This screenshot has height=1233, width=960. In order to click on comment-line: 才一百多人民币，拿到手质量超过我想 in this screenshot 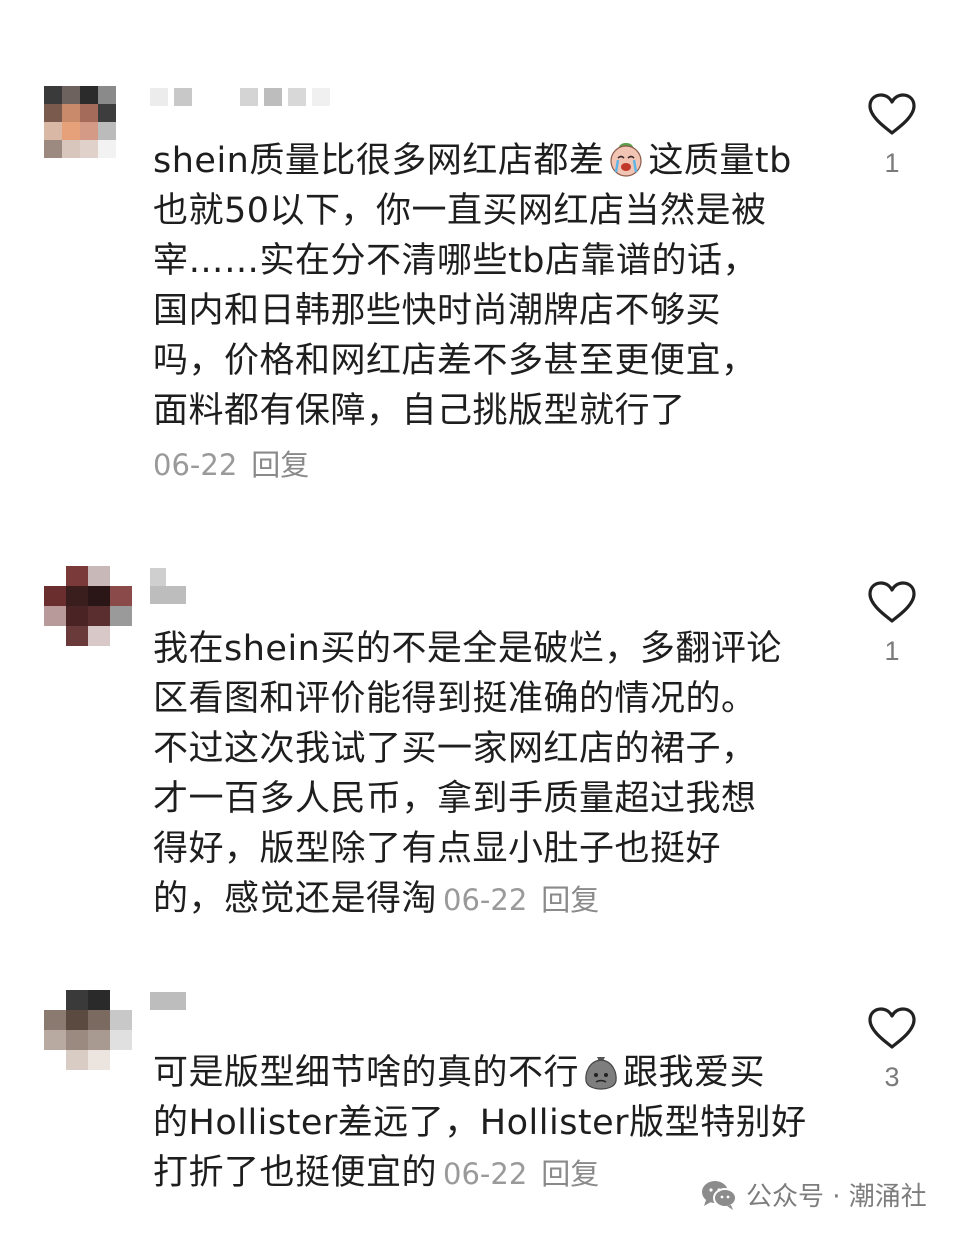, I will do `click(455, 799)`.